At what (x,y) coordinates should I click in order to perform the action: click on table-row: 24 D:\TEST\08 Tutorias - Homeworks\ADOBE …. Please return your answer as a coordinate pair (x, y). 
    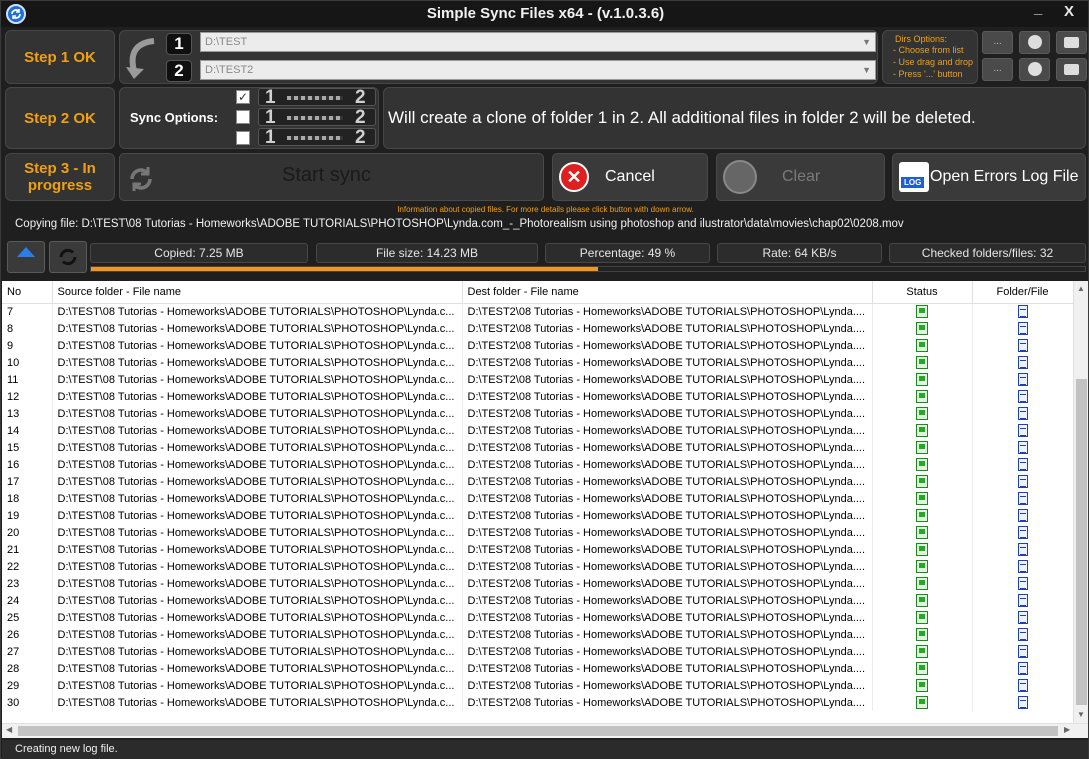
    Looking at the image, I should click on (538, 600).